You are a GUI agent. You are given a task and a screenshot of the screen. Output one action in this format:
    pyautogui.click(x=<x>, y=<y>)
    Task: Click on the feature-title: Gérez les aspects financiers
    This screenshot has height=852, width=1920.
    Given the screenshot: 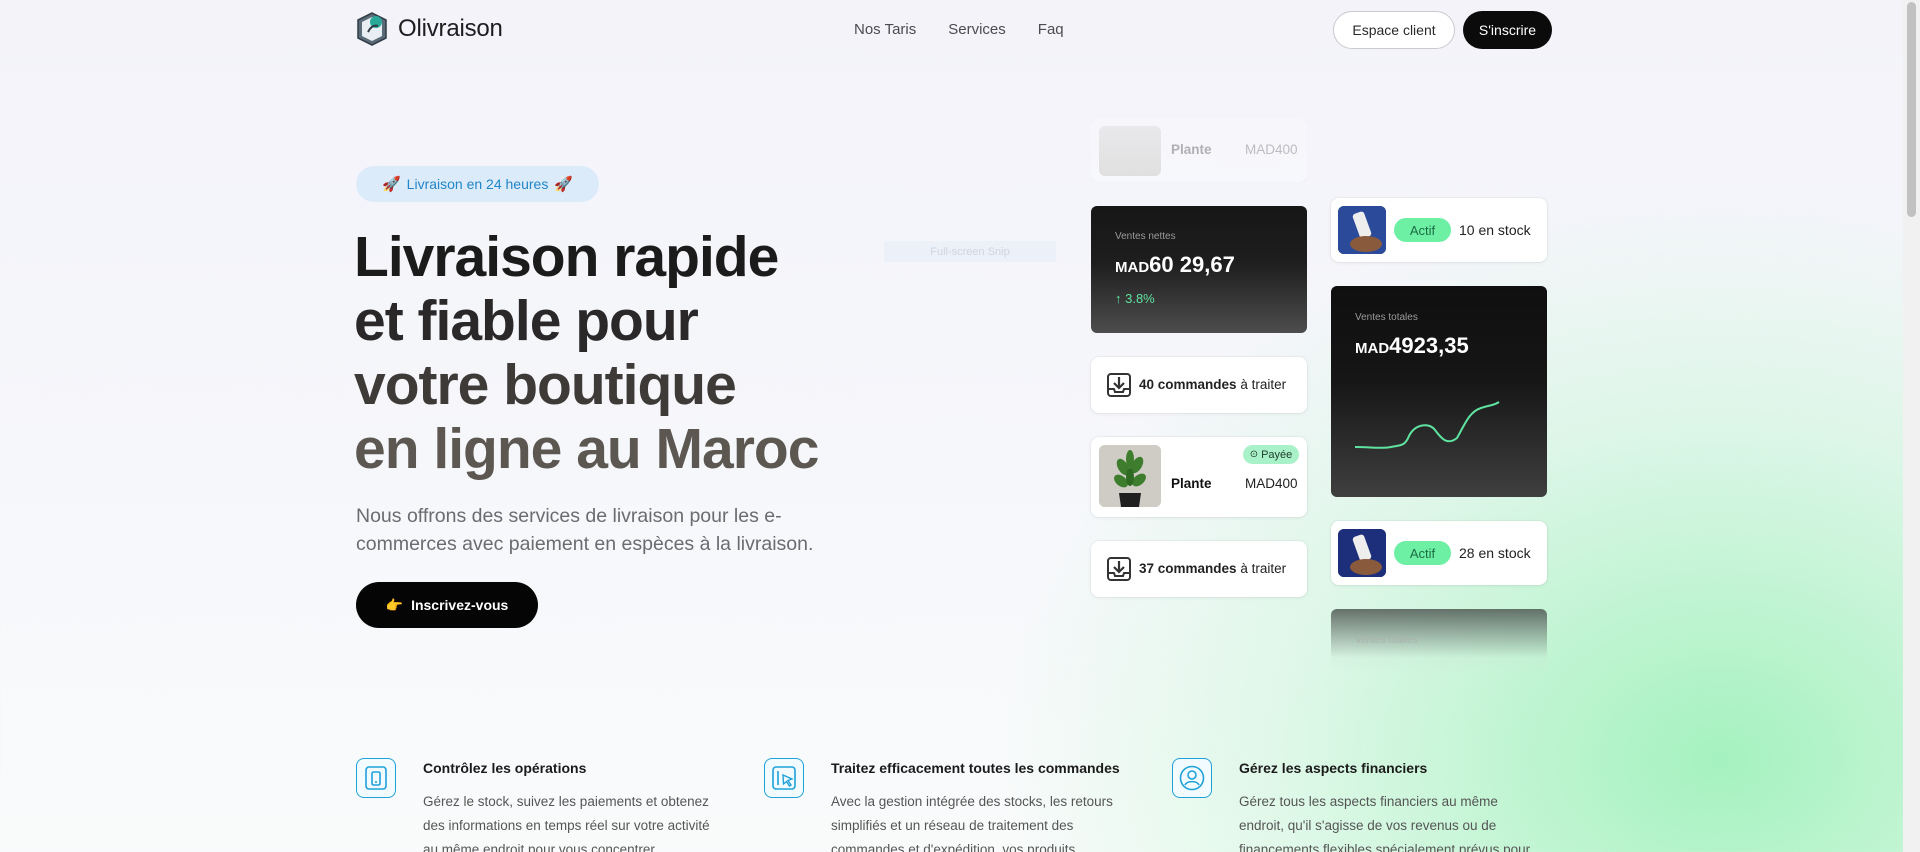 What is the action you would take?
    pyautogui.click(x=1333, y=768)
    